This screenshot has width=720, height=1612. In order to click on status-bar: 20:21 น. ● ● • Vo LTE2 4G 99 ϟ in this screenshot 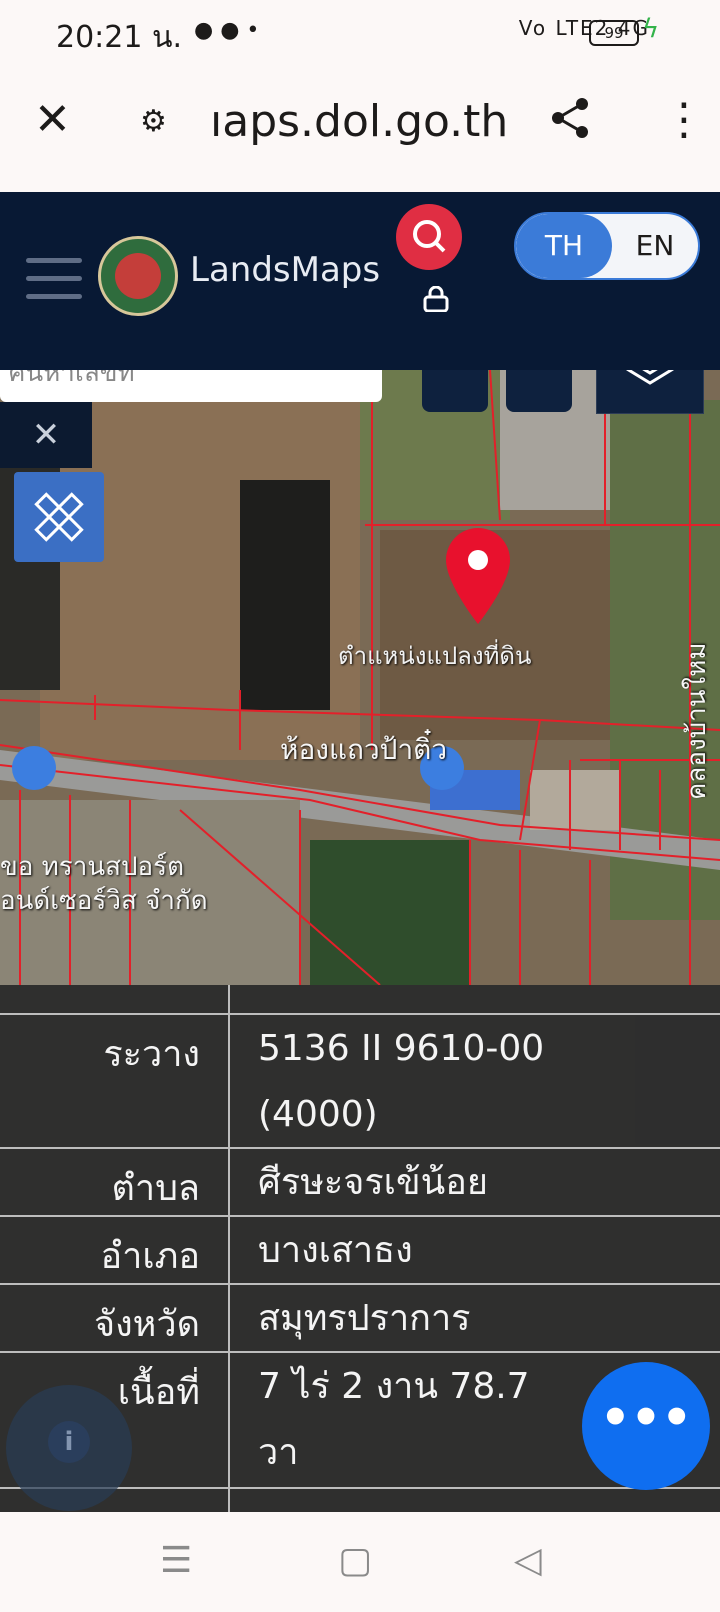, I will do `click(360, 33)`.